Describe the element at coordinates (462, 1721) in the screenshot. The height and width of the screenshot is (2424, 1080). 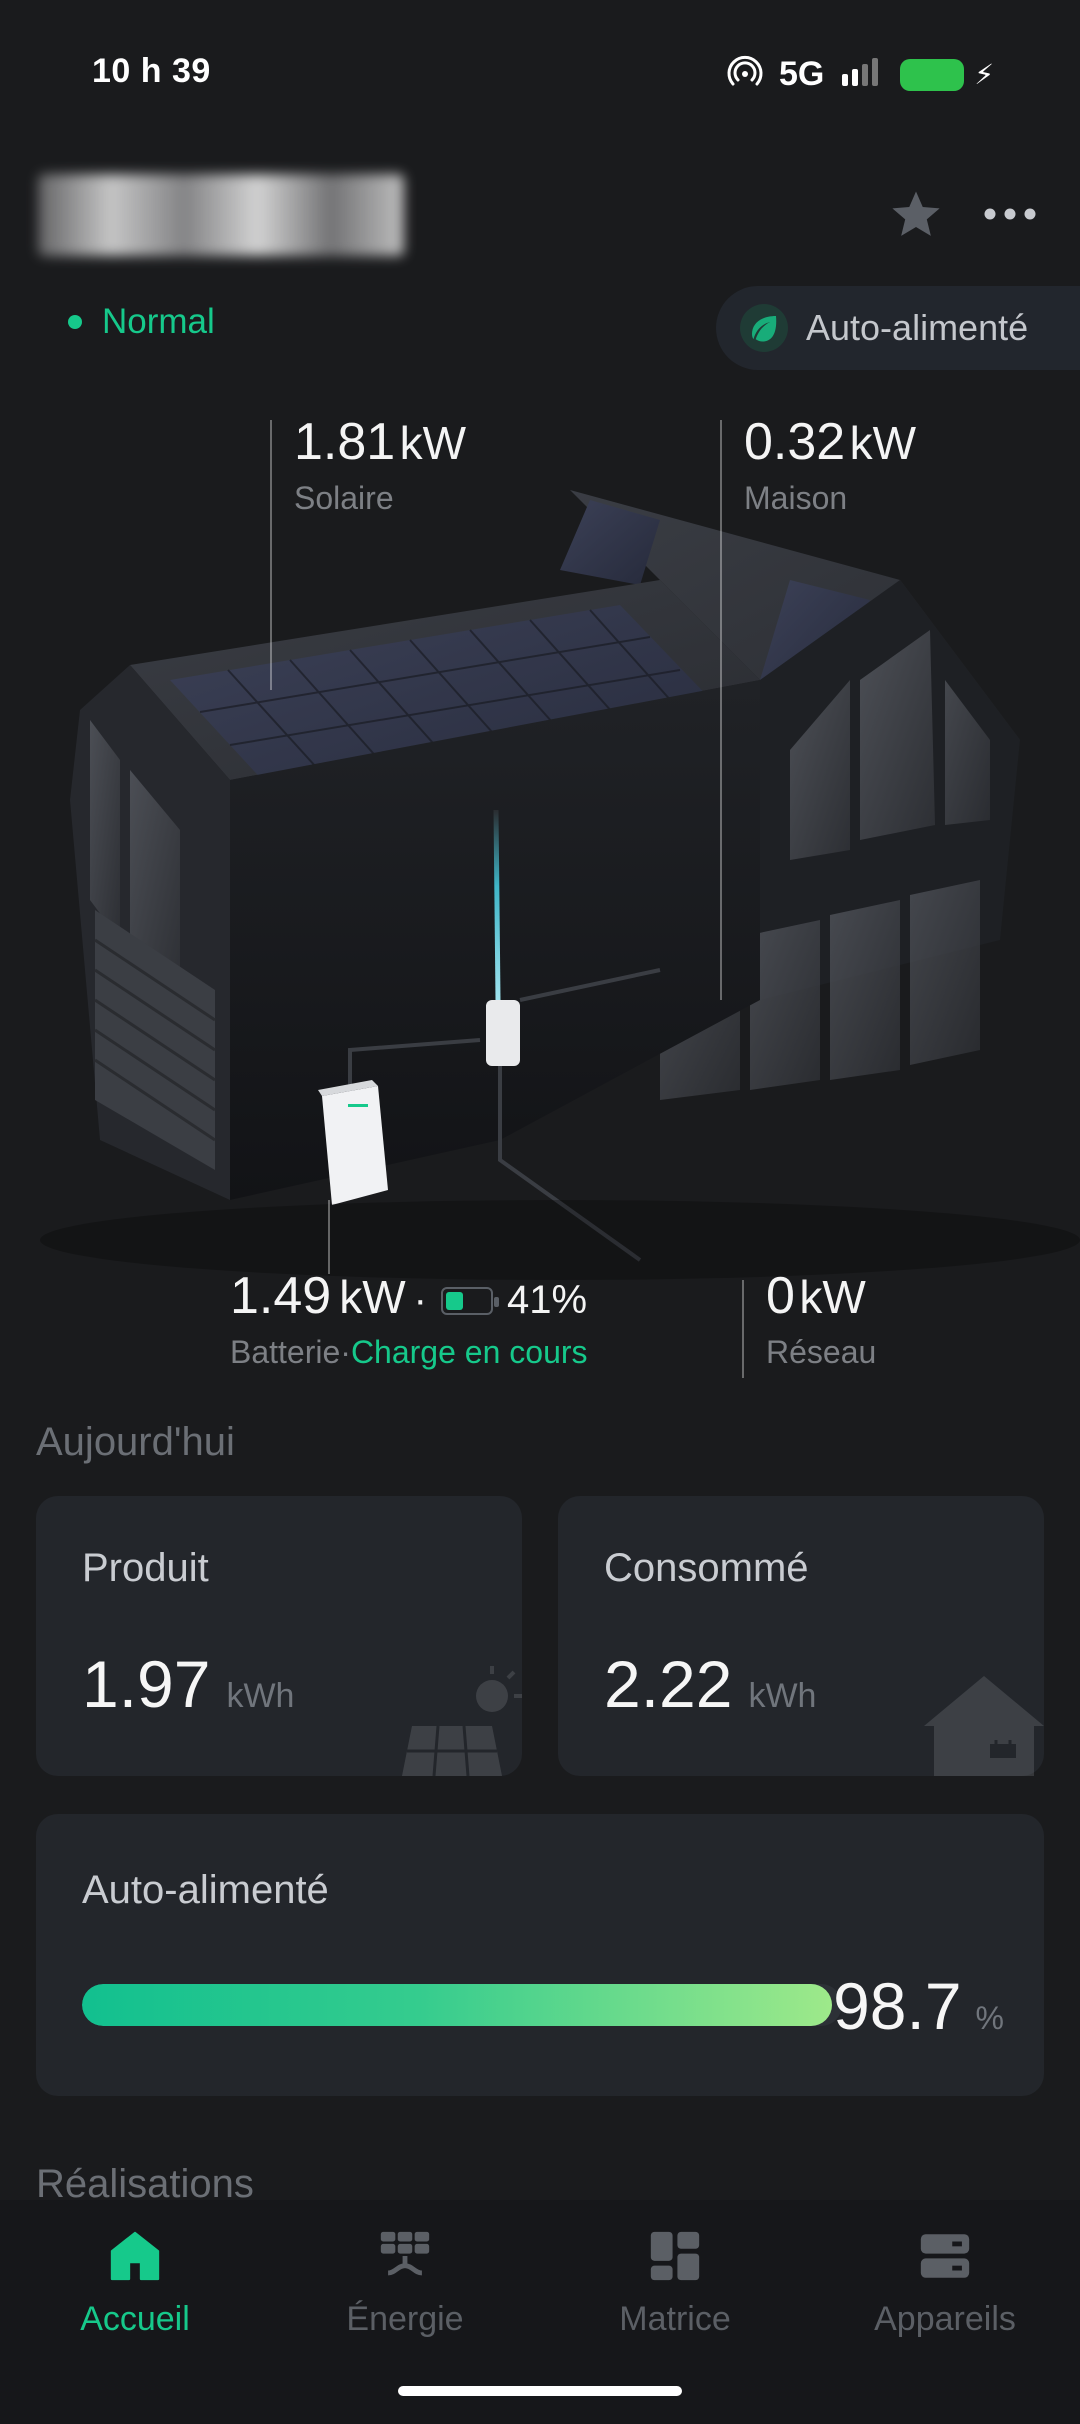
I see `solar-panel-icon` at that location.